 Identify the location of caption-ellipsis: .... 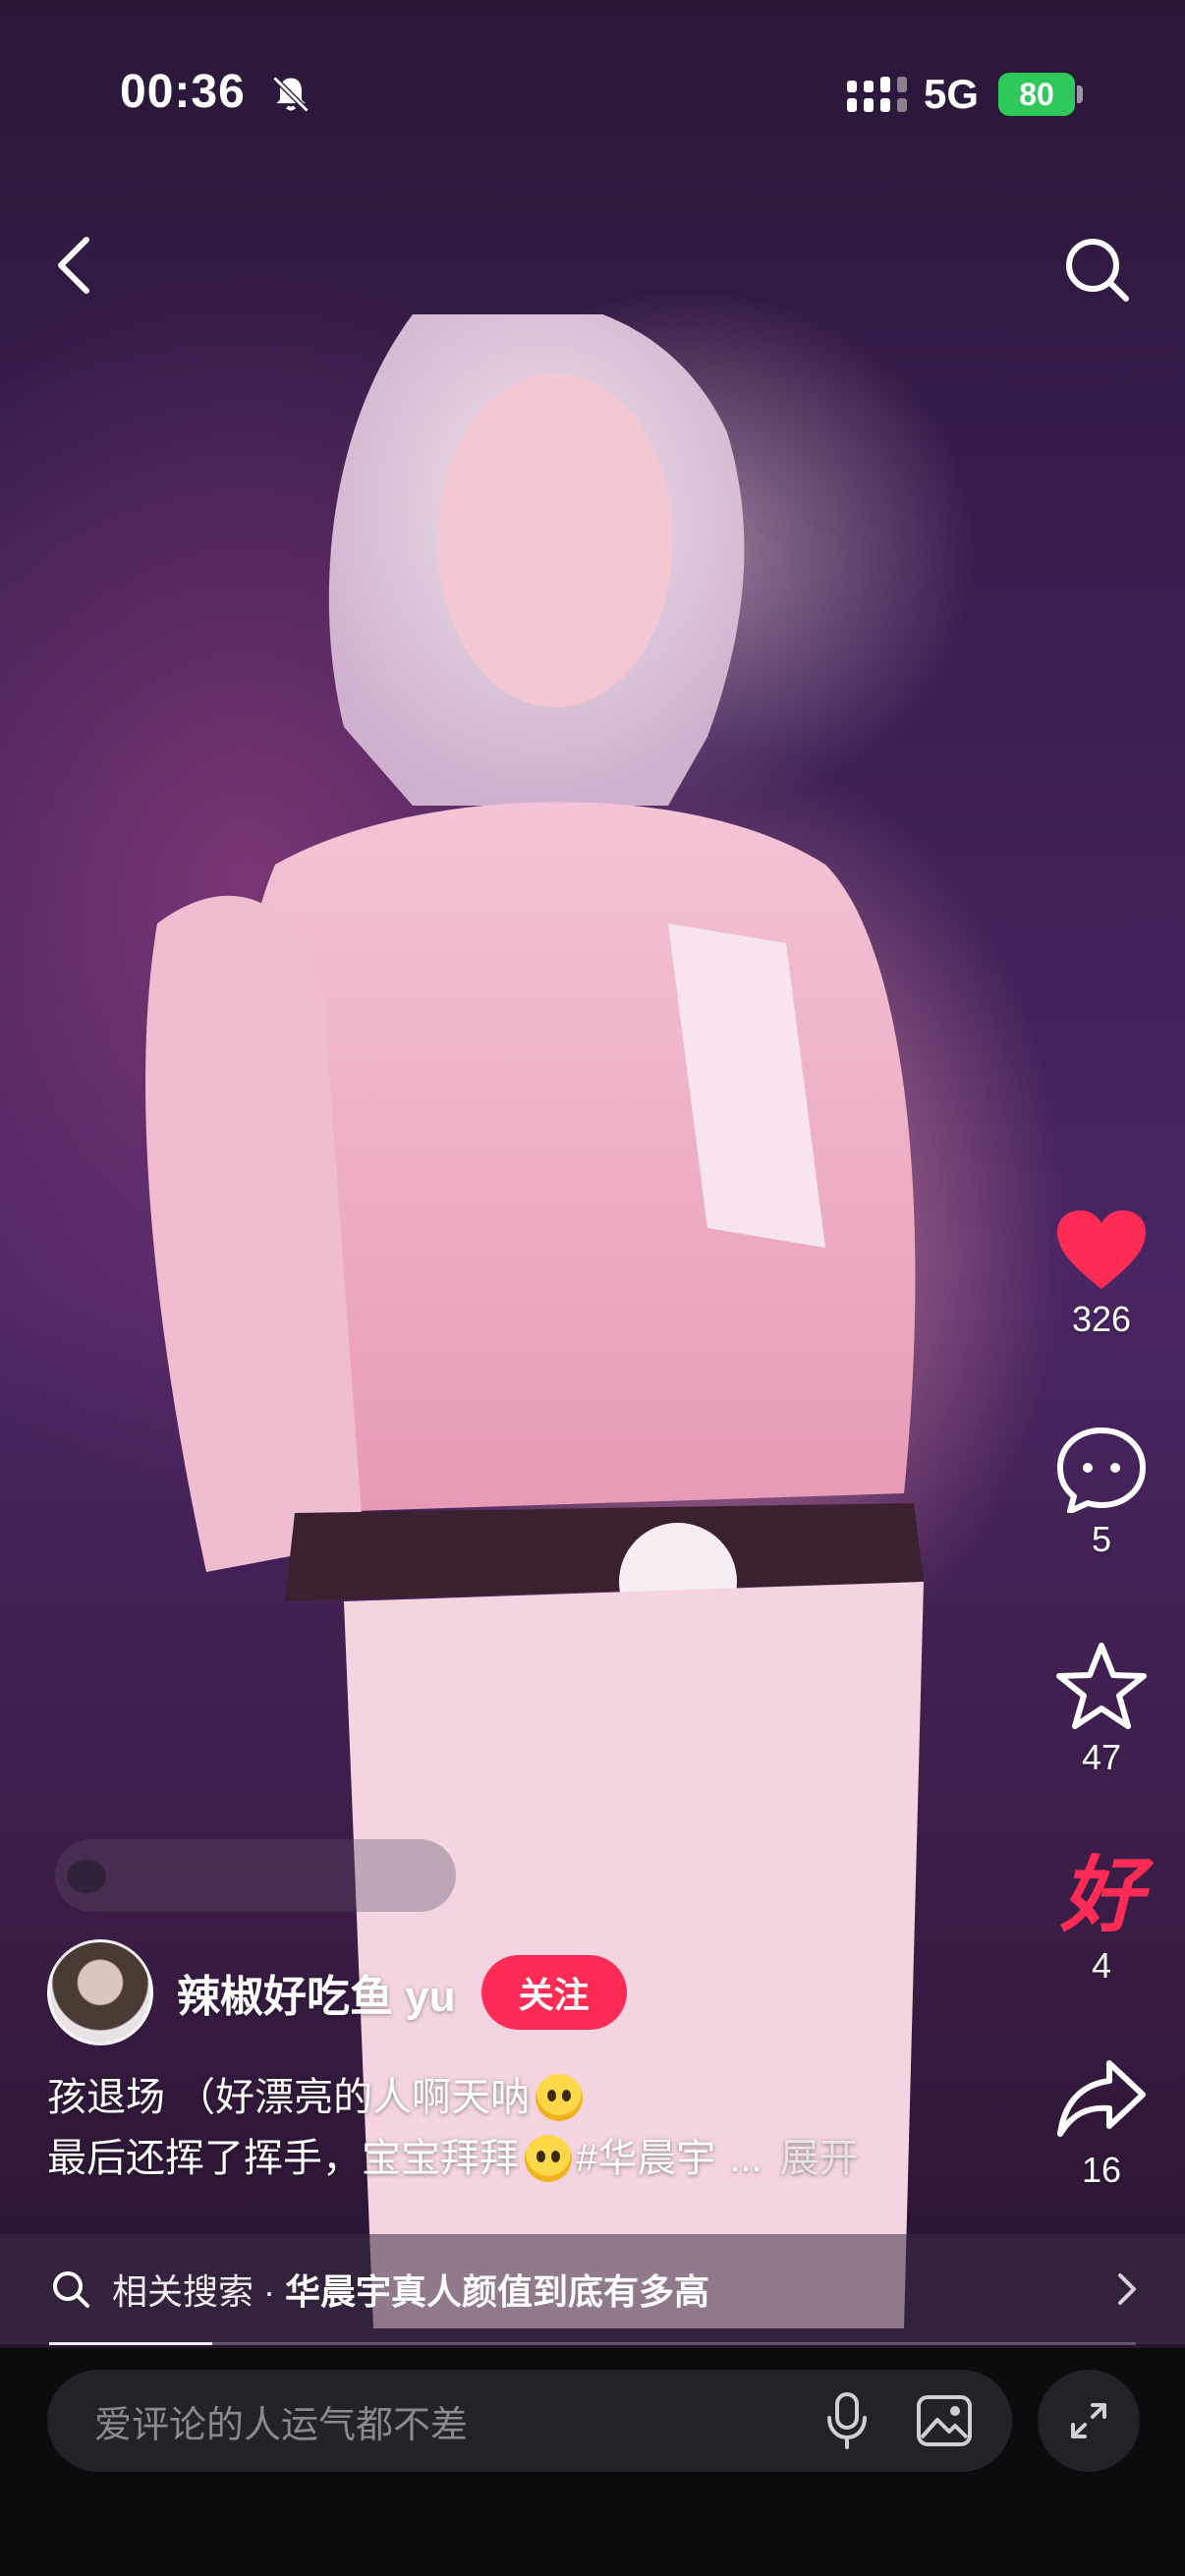
(746, 2158).